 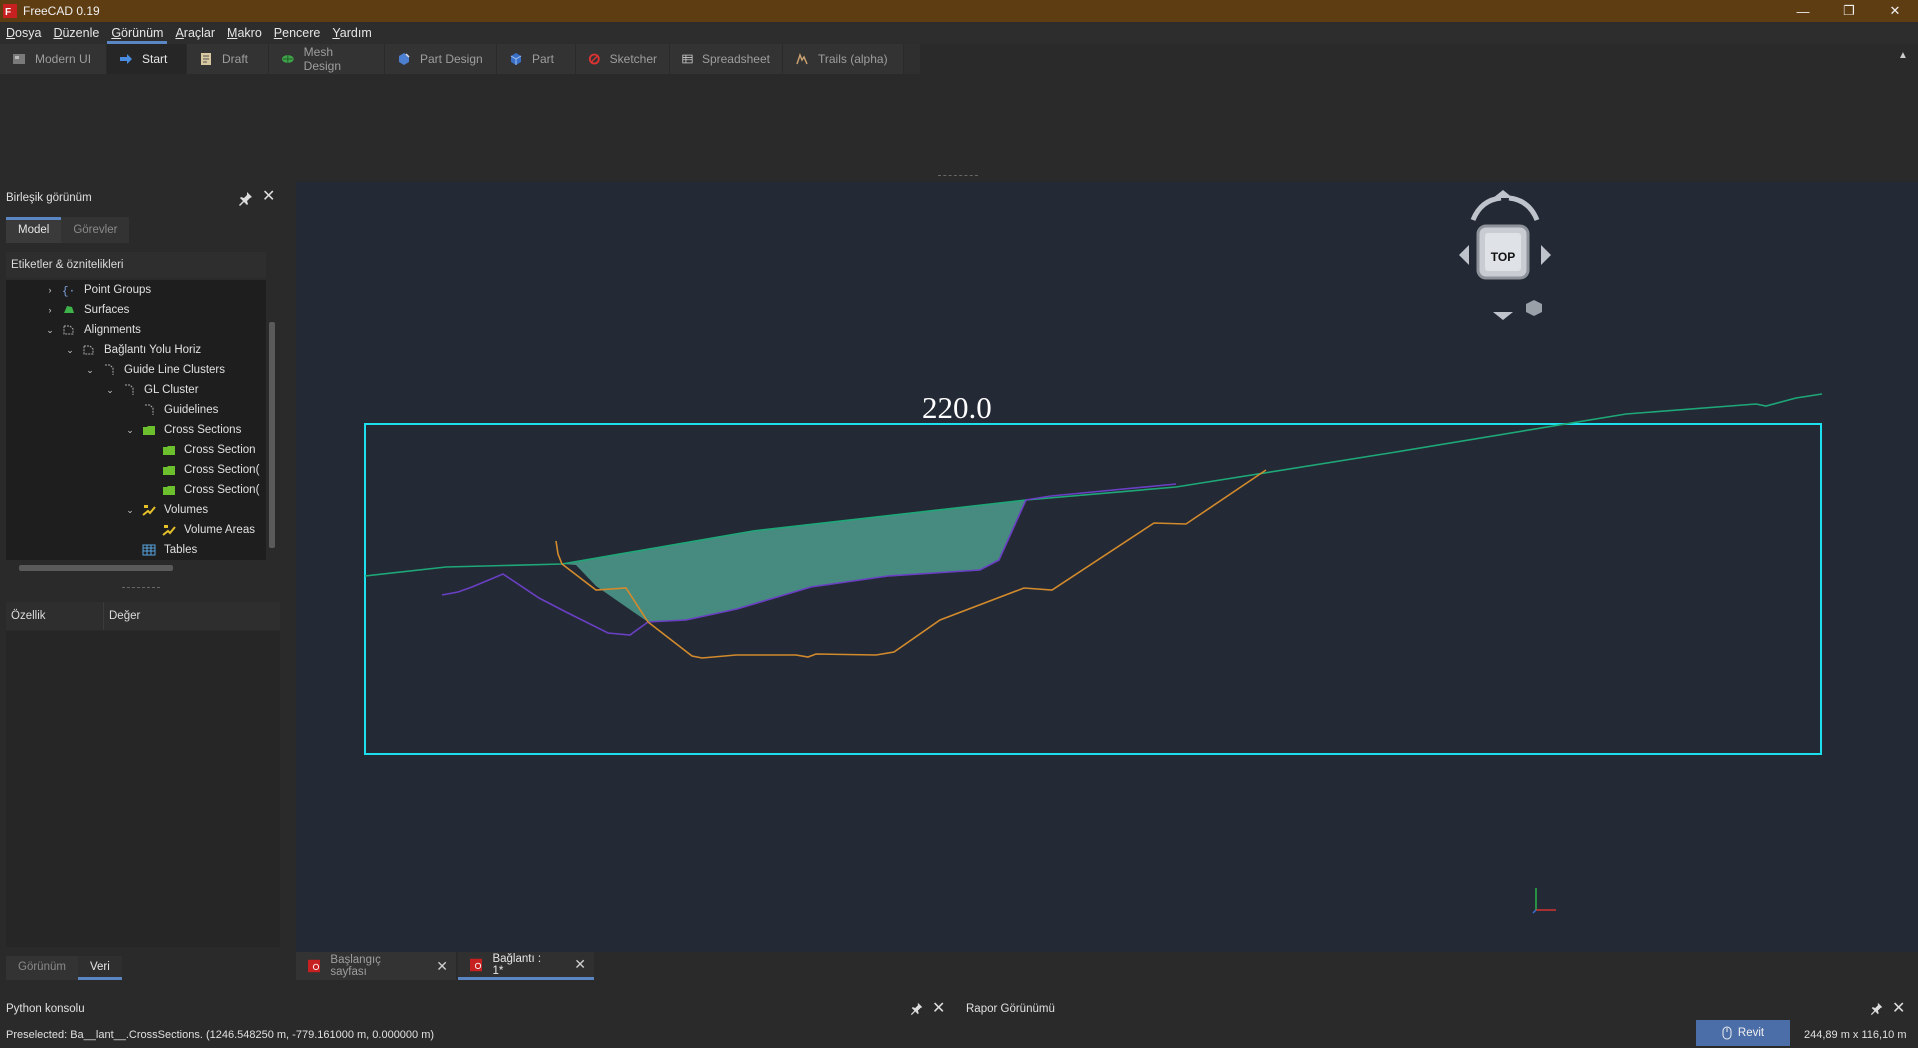 I want to click on navcube-top-label: TOP, so click(x=1503, y=257).